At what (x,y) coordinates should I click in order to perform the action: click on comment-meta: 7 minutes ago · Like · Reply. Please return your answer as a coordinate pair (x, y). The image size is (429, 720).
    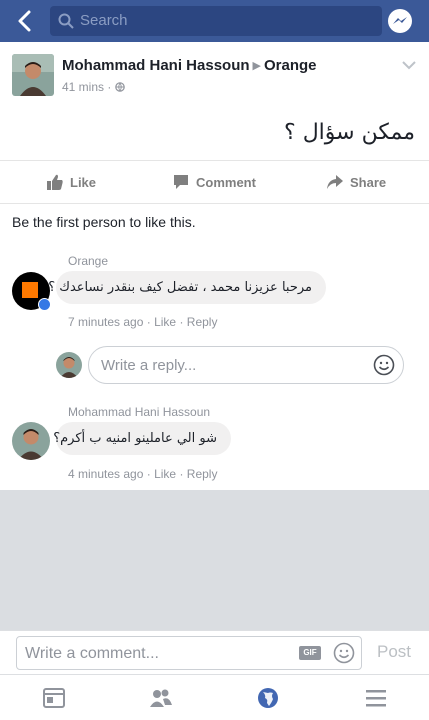
    Looking at the image, I should click on (143, 322).